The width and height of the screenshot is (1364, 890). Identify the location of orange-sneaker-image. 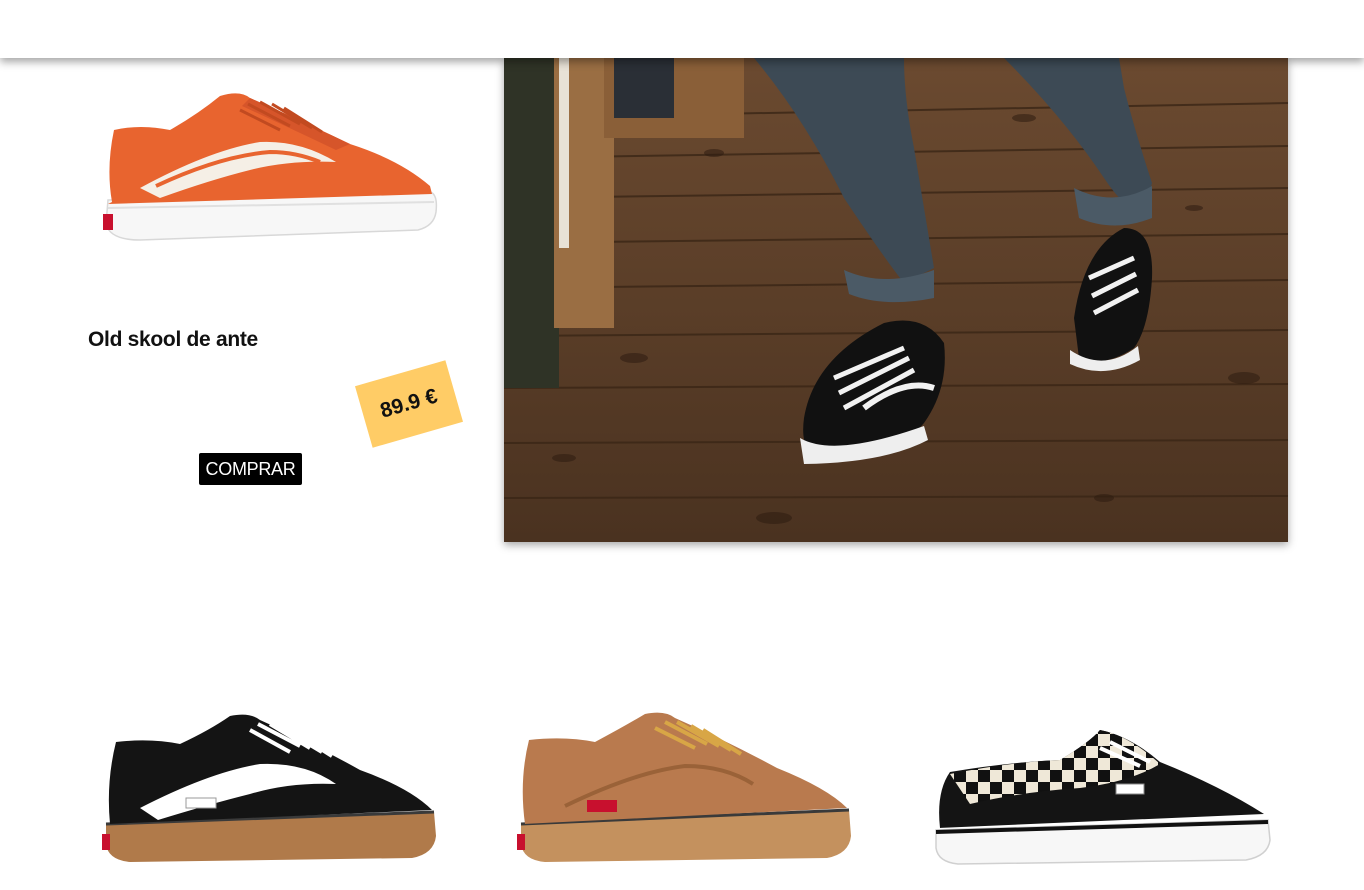
(270, 170).